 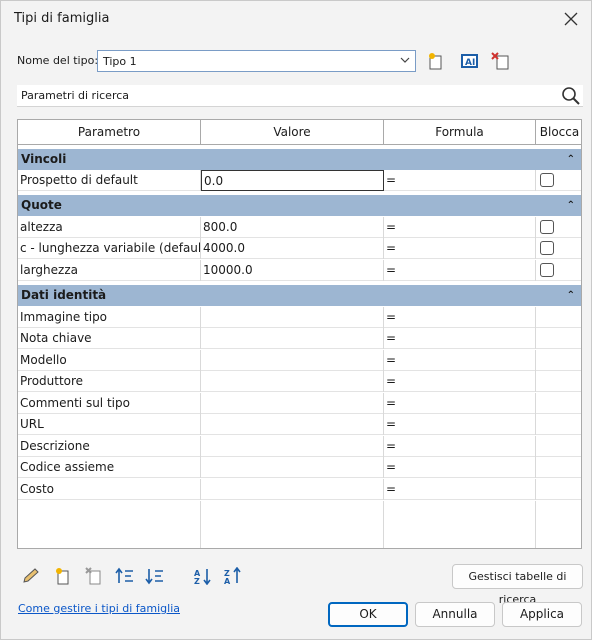 I want to click on param-name: altezza, so click(x=109, y=227).